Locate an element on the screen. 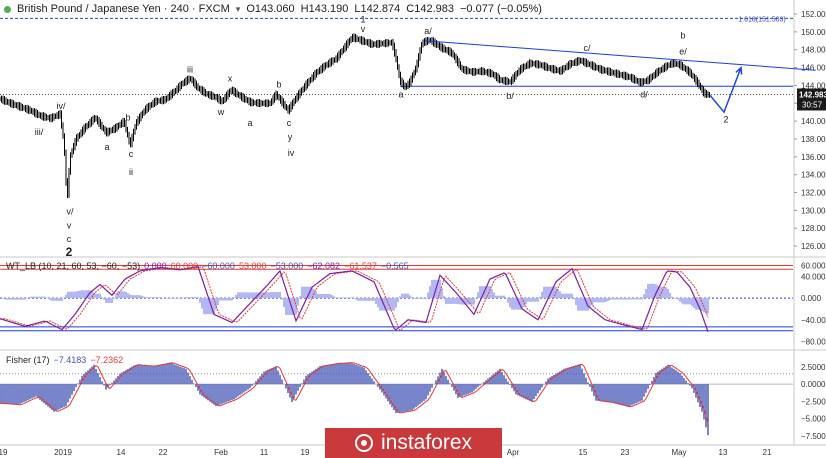  fisher-axis-label: −5.0000 is located at coordinates (813, 419).